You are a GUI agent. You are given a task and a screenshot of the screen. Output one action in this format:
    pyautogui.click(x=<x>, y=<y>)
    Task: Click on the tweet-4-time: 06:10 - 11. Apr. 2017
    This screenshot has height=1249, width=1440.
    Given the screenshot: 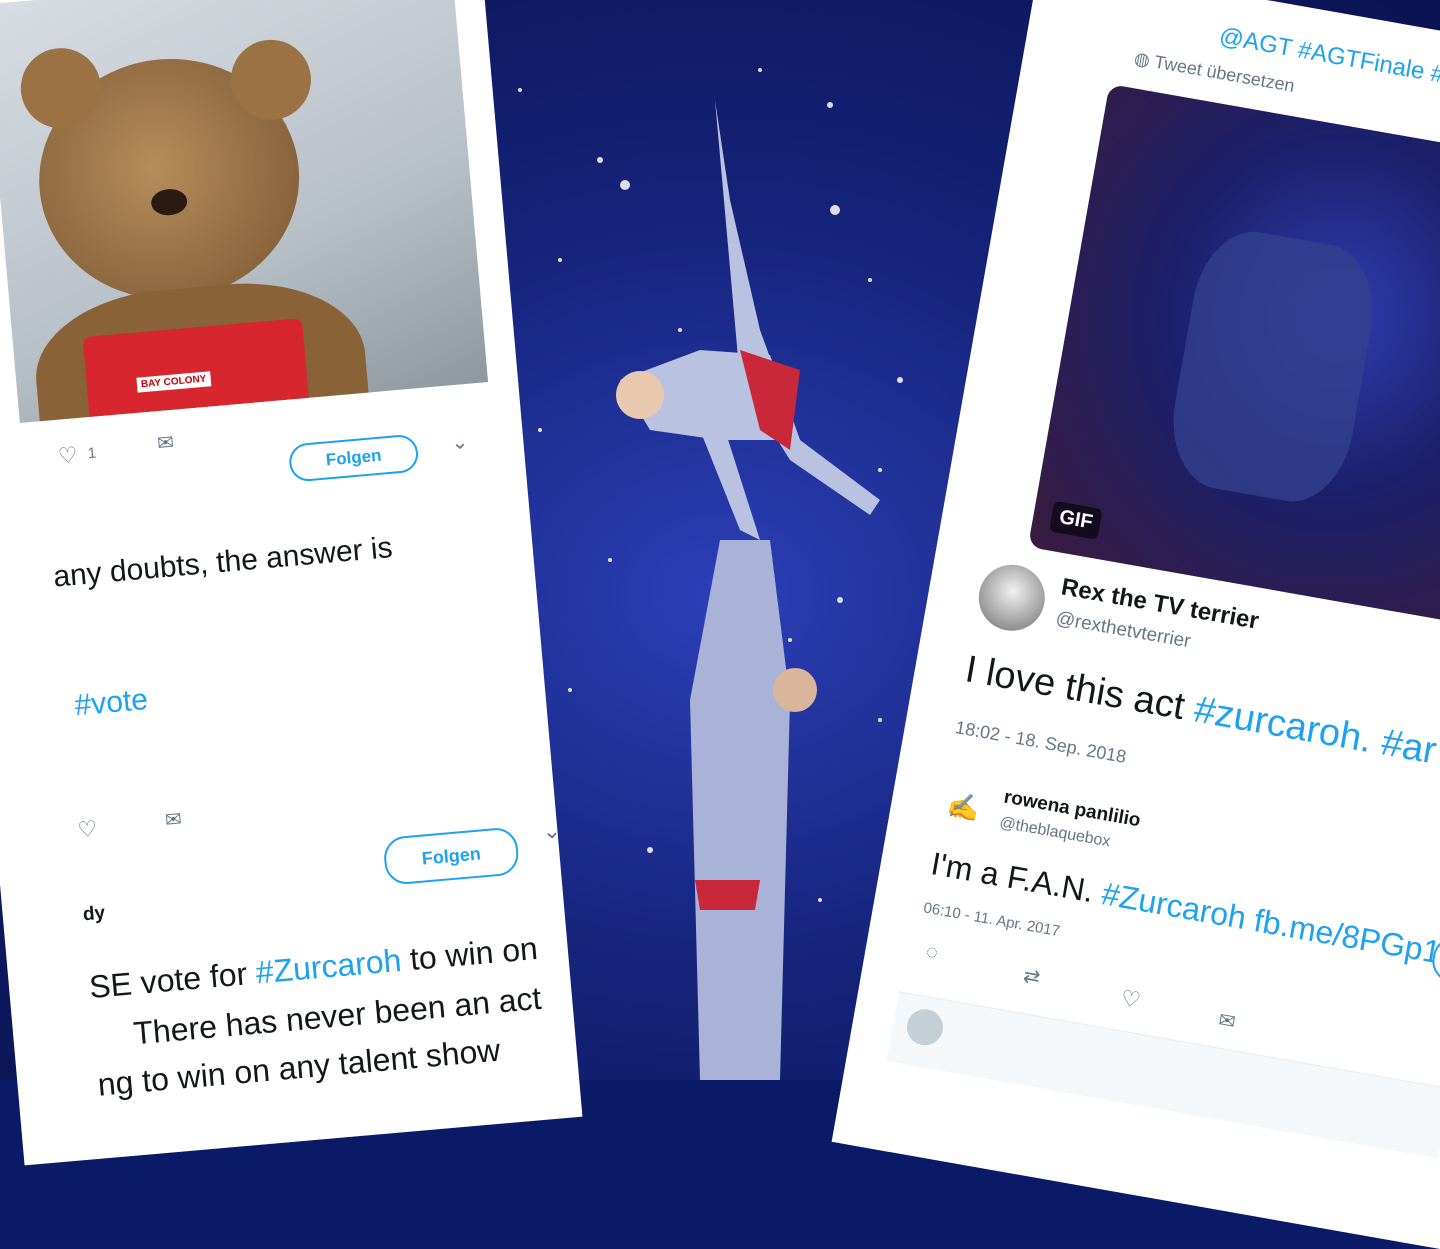 What is the action you would take?
    pyautogui.click(x=991, y=919)
    